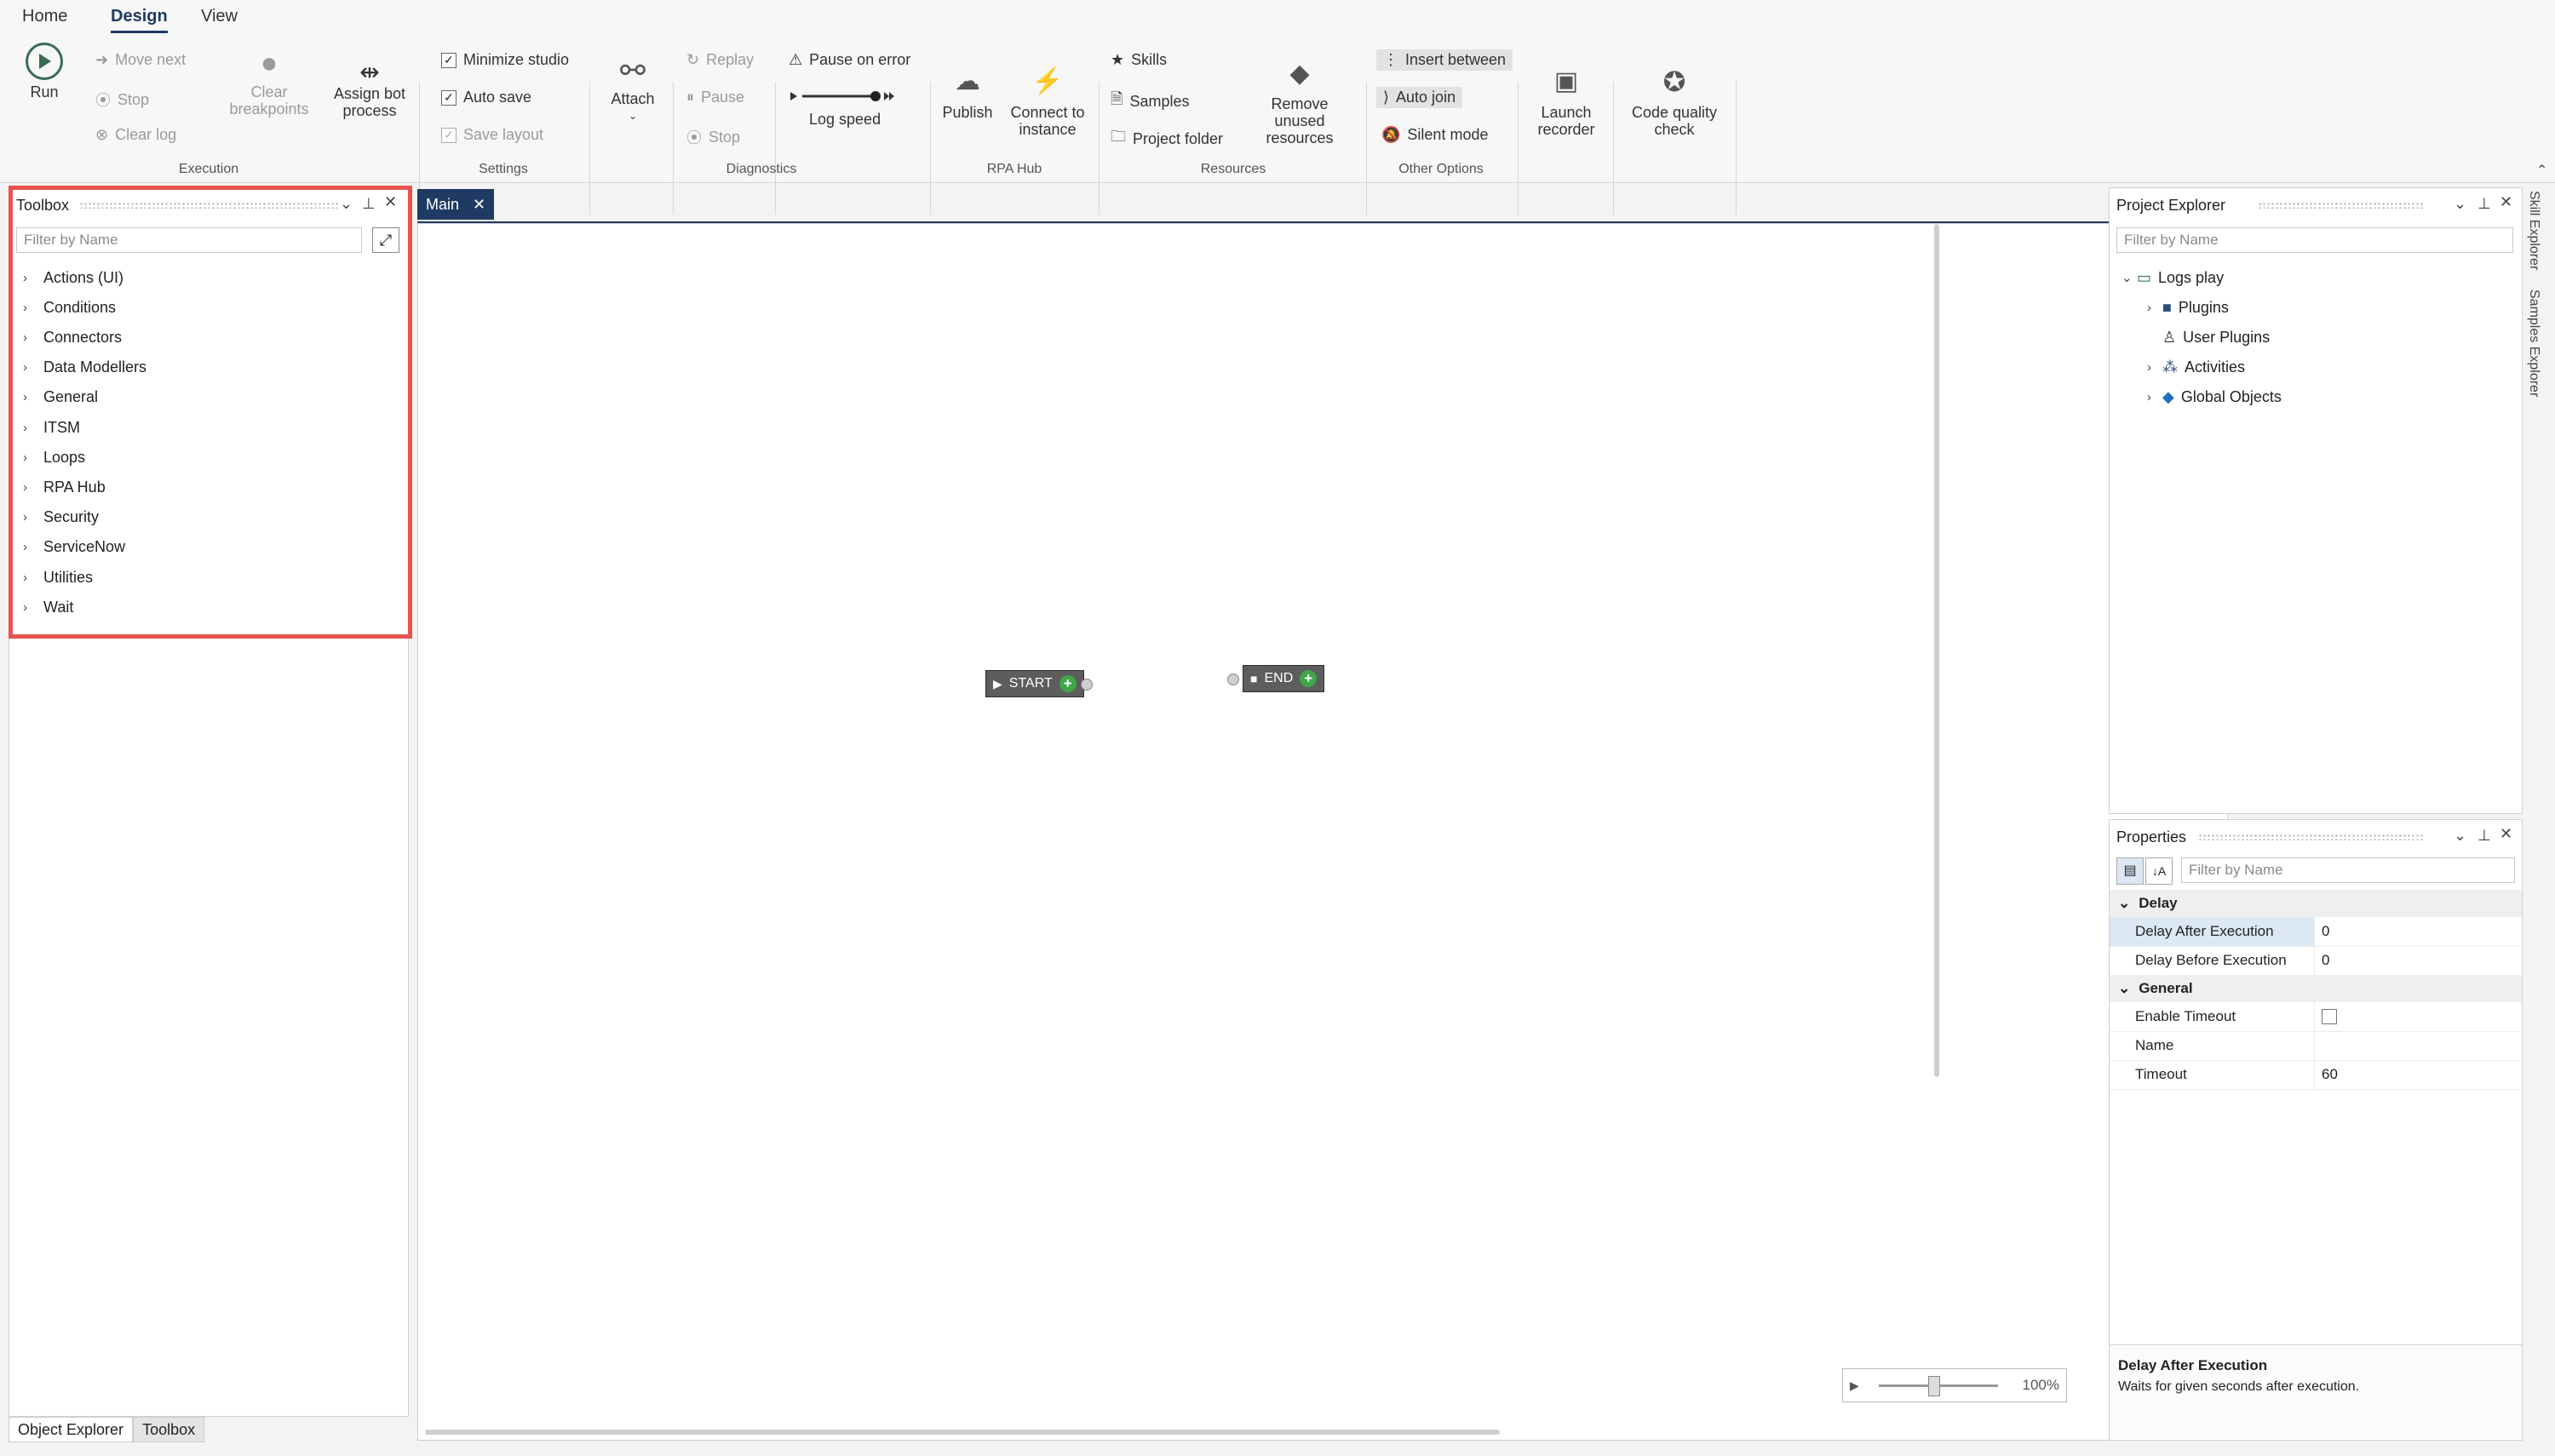  I want to click on join-icon: ⟩, so click(1386, 97).